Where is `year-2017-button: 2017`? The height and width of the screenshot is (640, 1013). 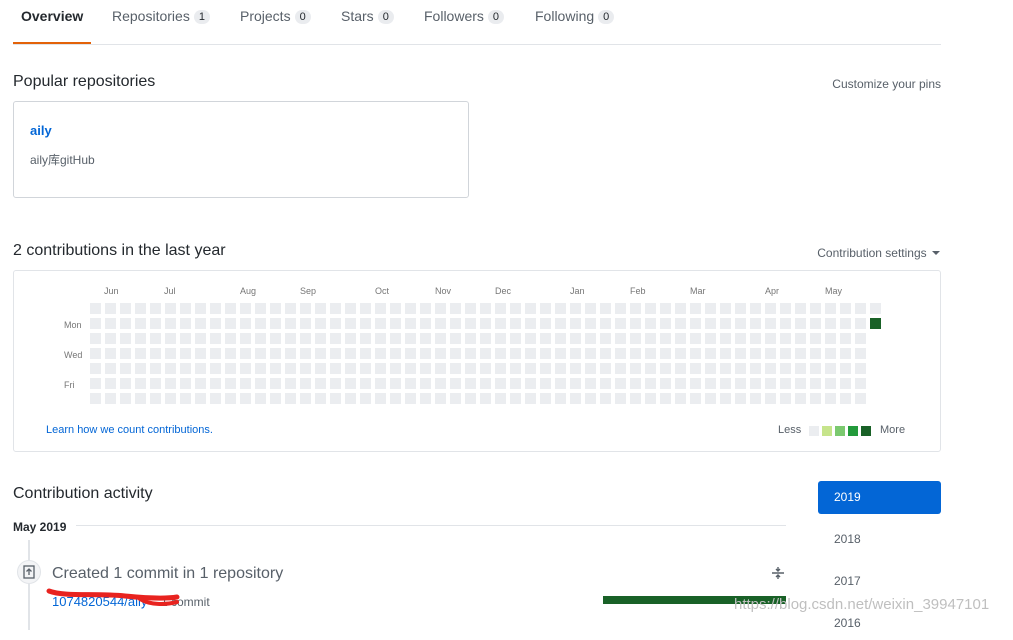 year-2017-button: 2017 is located at coordinates (879, 581).